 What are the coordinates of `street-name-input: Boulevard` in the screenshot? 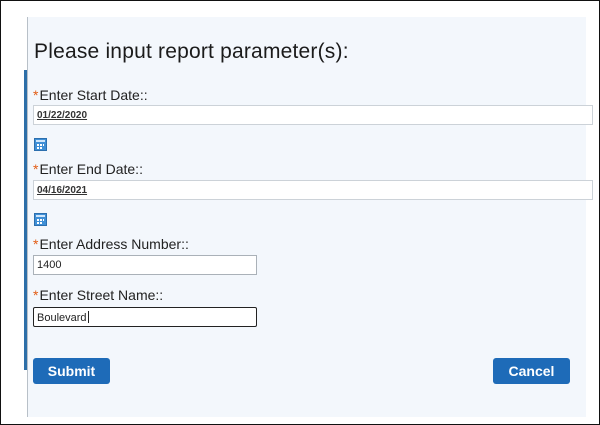 It's located at (145, 317).